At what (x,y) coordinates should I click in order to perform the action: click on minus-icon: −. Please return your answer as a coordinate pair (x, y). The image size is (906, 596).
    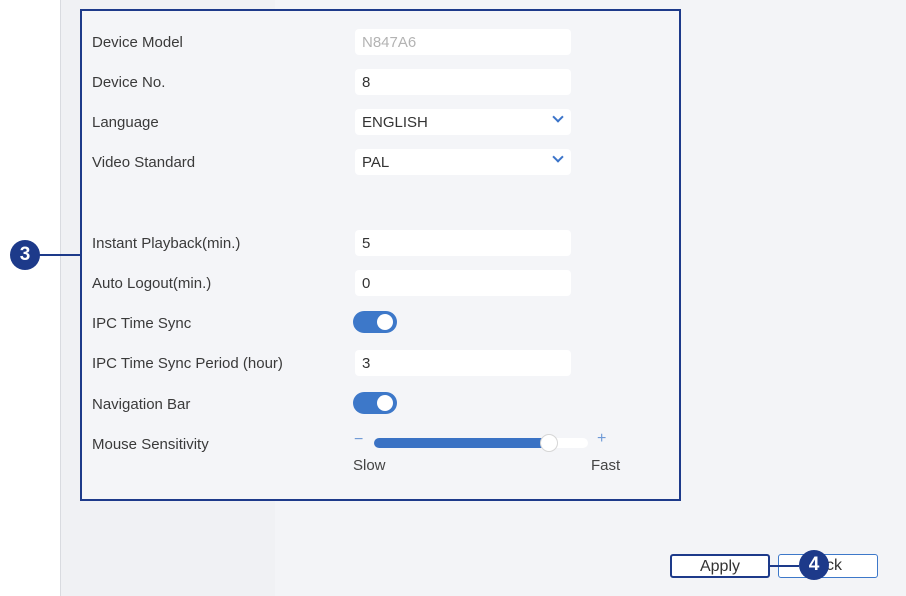
    Looking at the image, I should click on (358, 440).